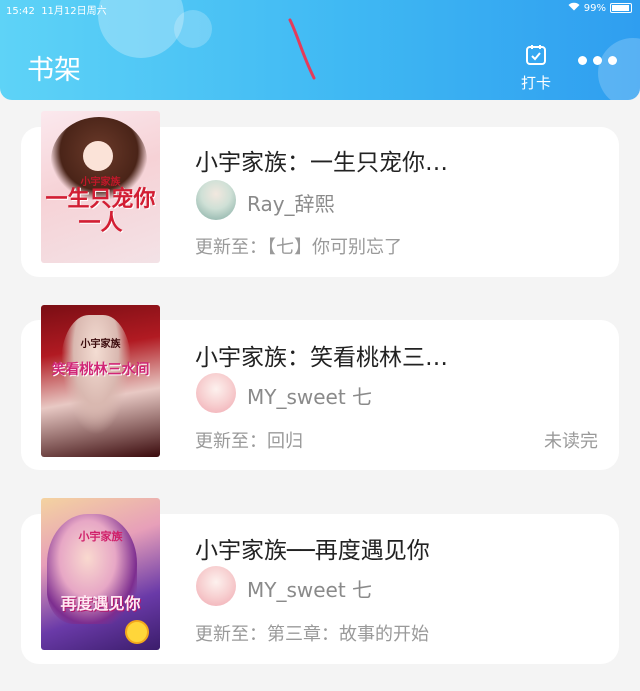 The image size is (640, 691). What do you see at coordinates (535, 83) in the screenshot?
I see `checkin-label: 打卡` at bounding box center [535, 83].